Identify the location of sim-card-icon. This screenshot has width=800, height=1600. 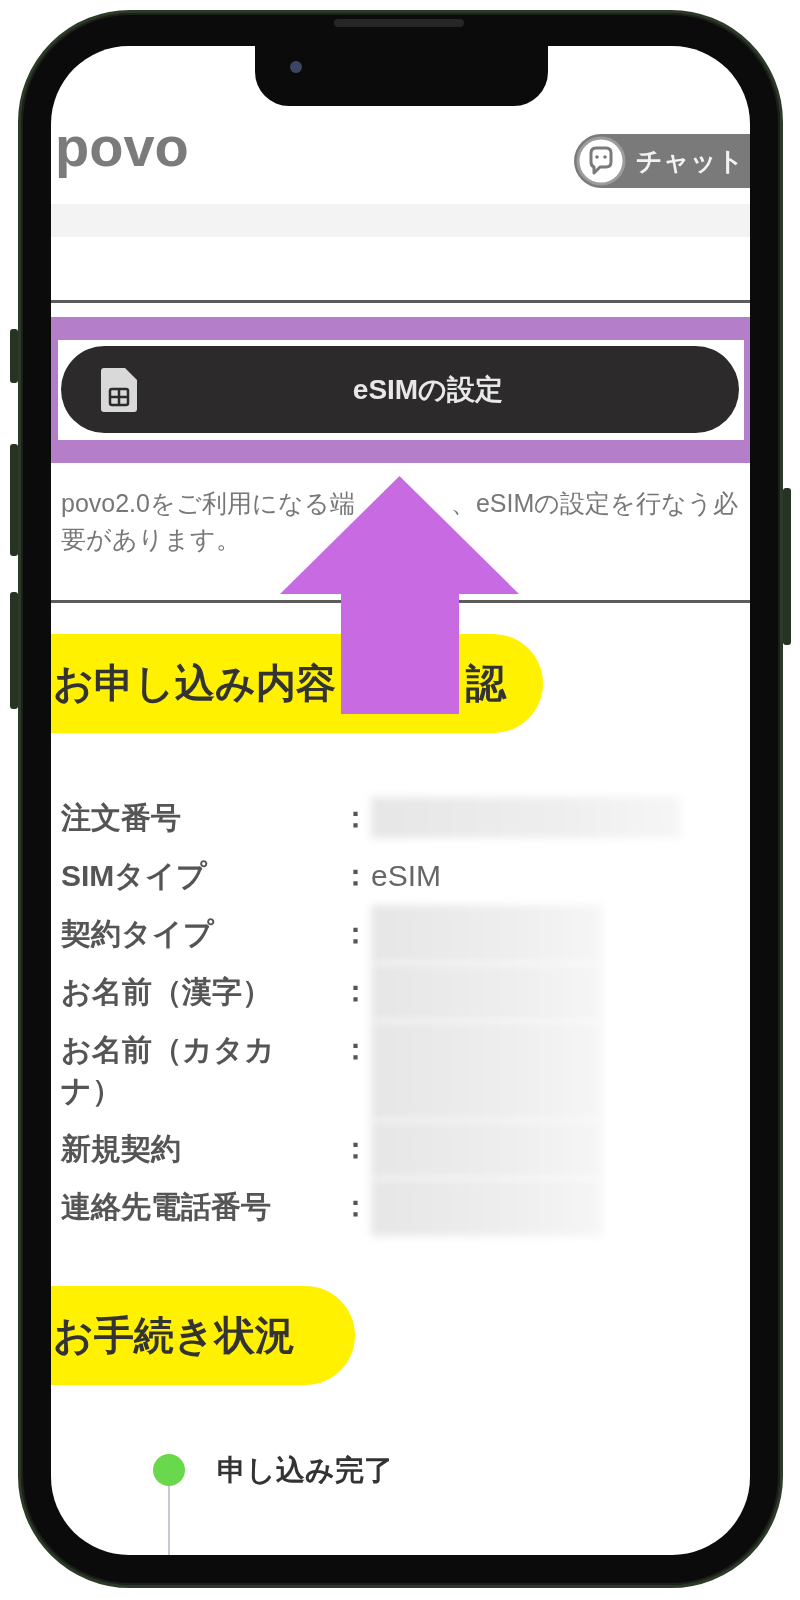
(119, 389).